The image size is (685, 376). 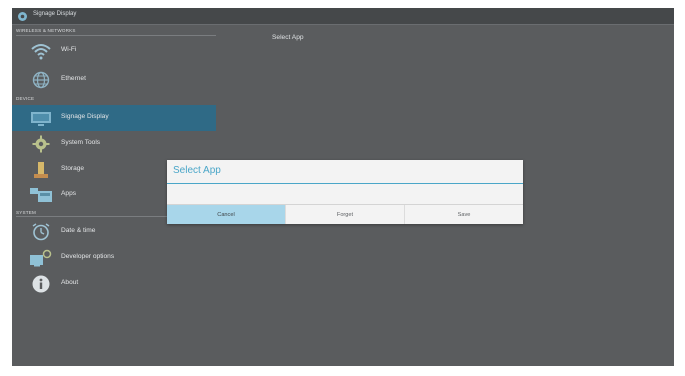 What do you see at coordinates (116, 35) in the screenshot?
I see `section-divider` at bounding box center [116, 35].